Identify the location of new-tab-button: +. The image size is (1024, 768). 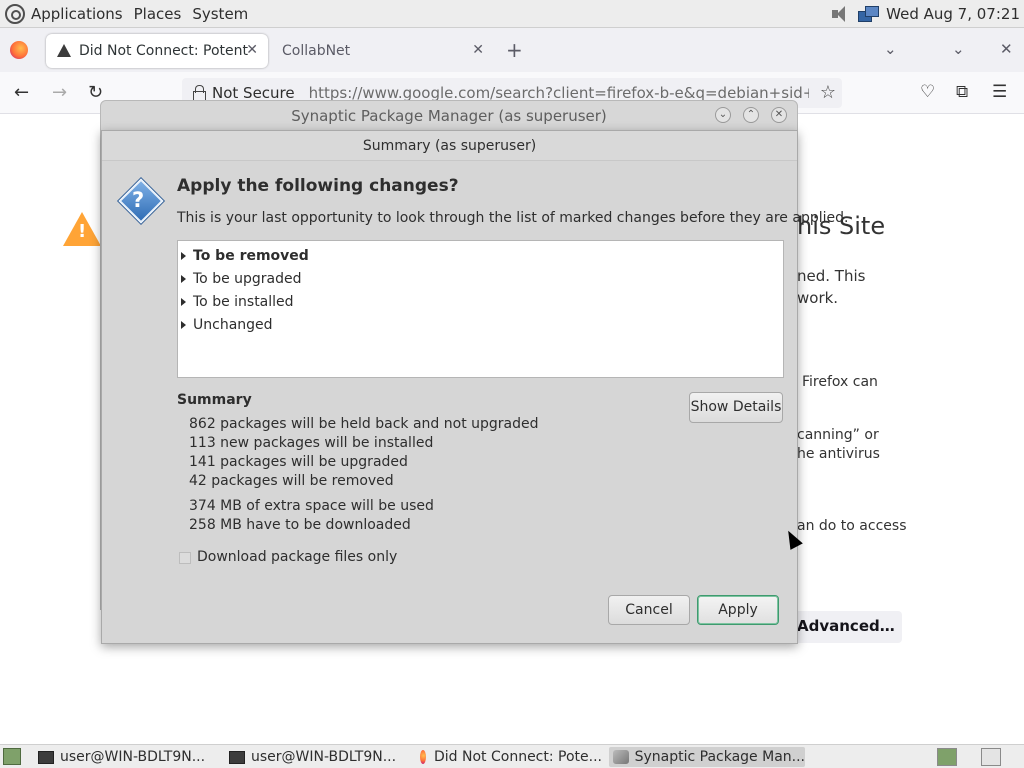
(514, 50).